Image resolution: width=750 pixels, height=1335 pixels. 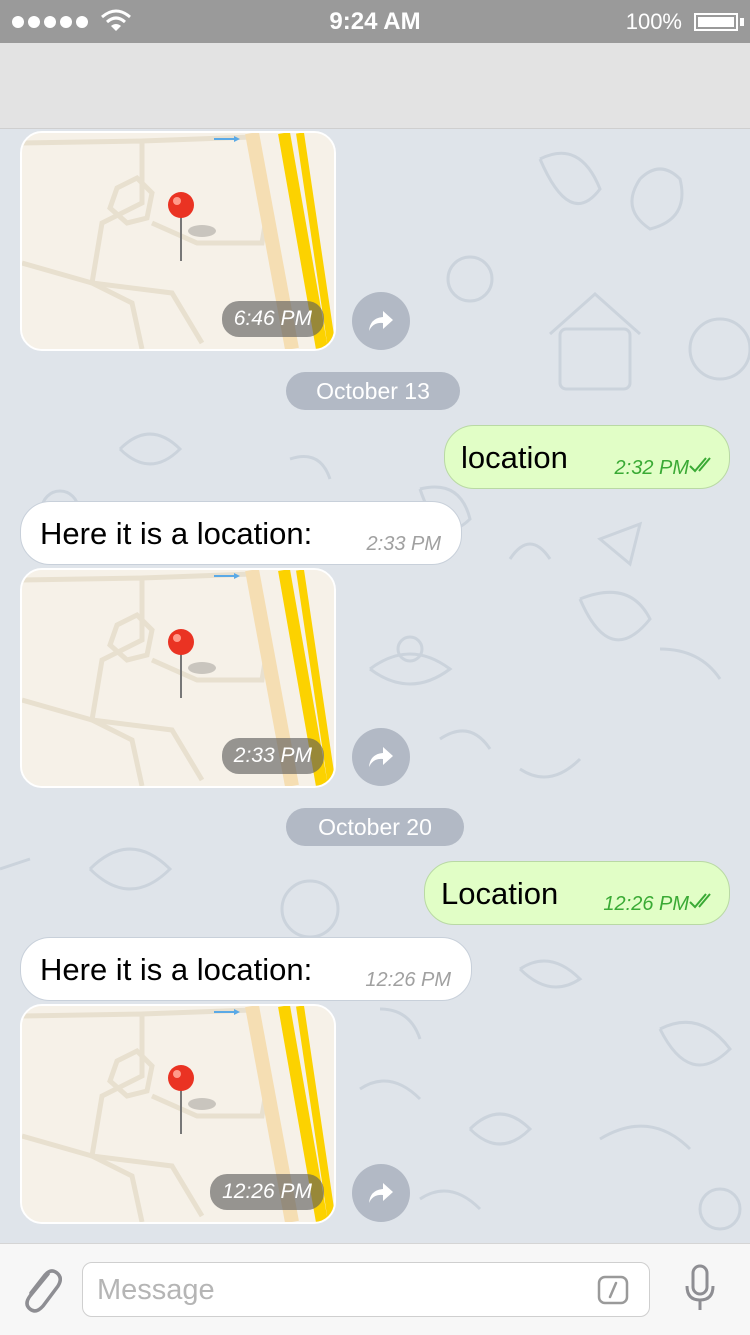 What do you see at coordinates (651, 468) in the screenshot?
I see `message-time: 2:32 PM` at bounding box center [651, 468].